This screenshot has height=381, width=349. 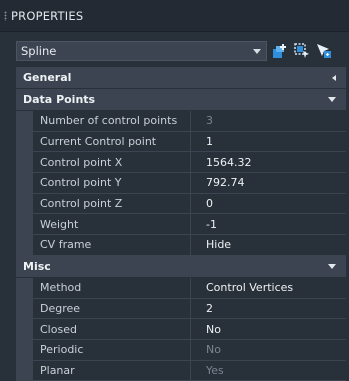 I want to click on category-misc: Misc, so click(x=181, y=266).